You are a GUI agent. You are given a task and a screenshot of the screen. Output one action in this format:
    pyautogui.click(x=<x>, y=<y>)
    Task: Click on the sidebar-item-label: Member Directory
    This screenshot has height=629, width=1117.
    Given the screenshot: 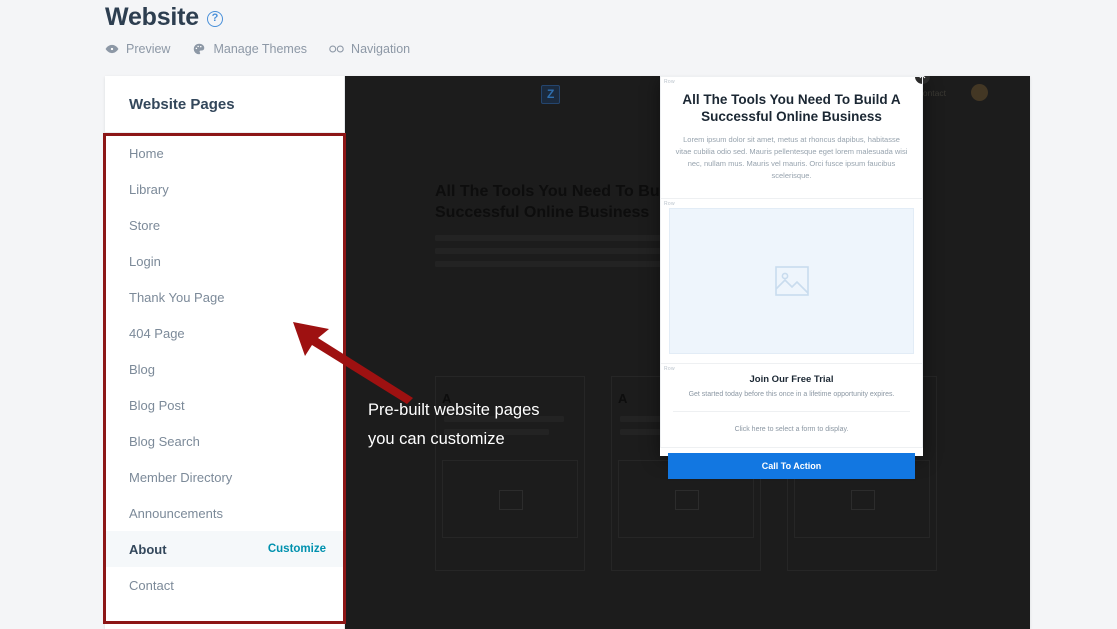 What is the action you would take?
    pyautogui.click(x=181, y=477)
    